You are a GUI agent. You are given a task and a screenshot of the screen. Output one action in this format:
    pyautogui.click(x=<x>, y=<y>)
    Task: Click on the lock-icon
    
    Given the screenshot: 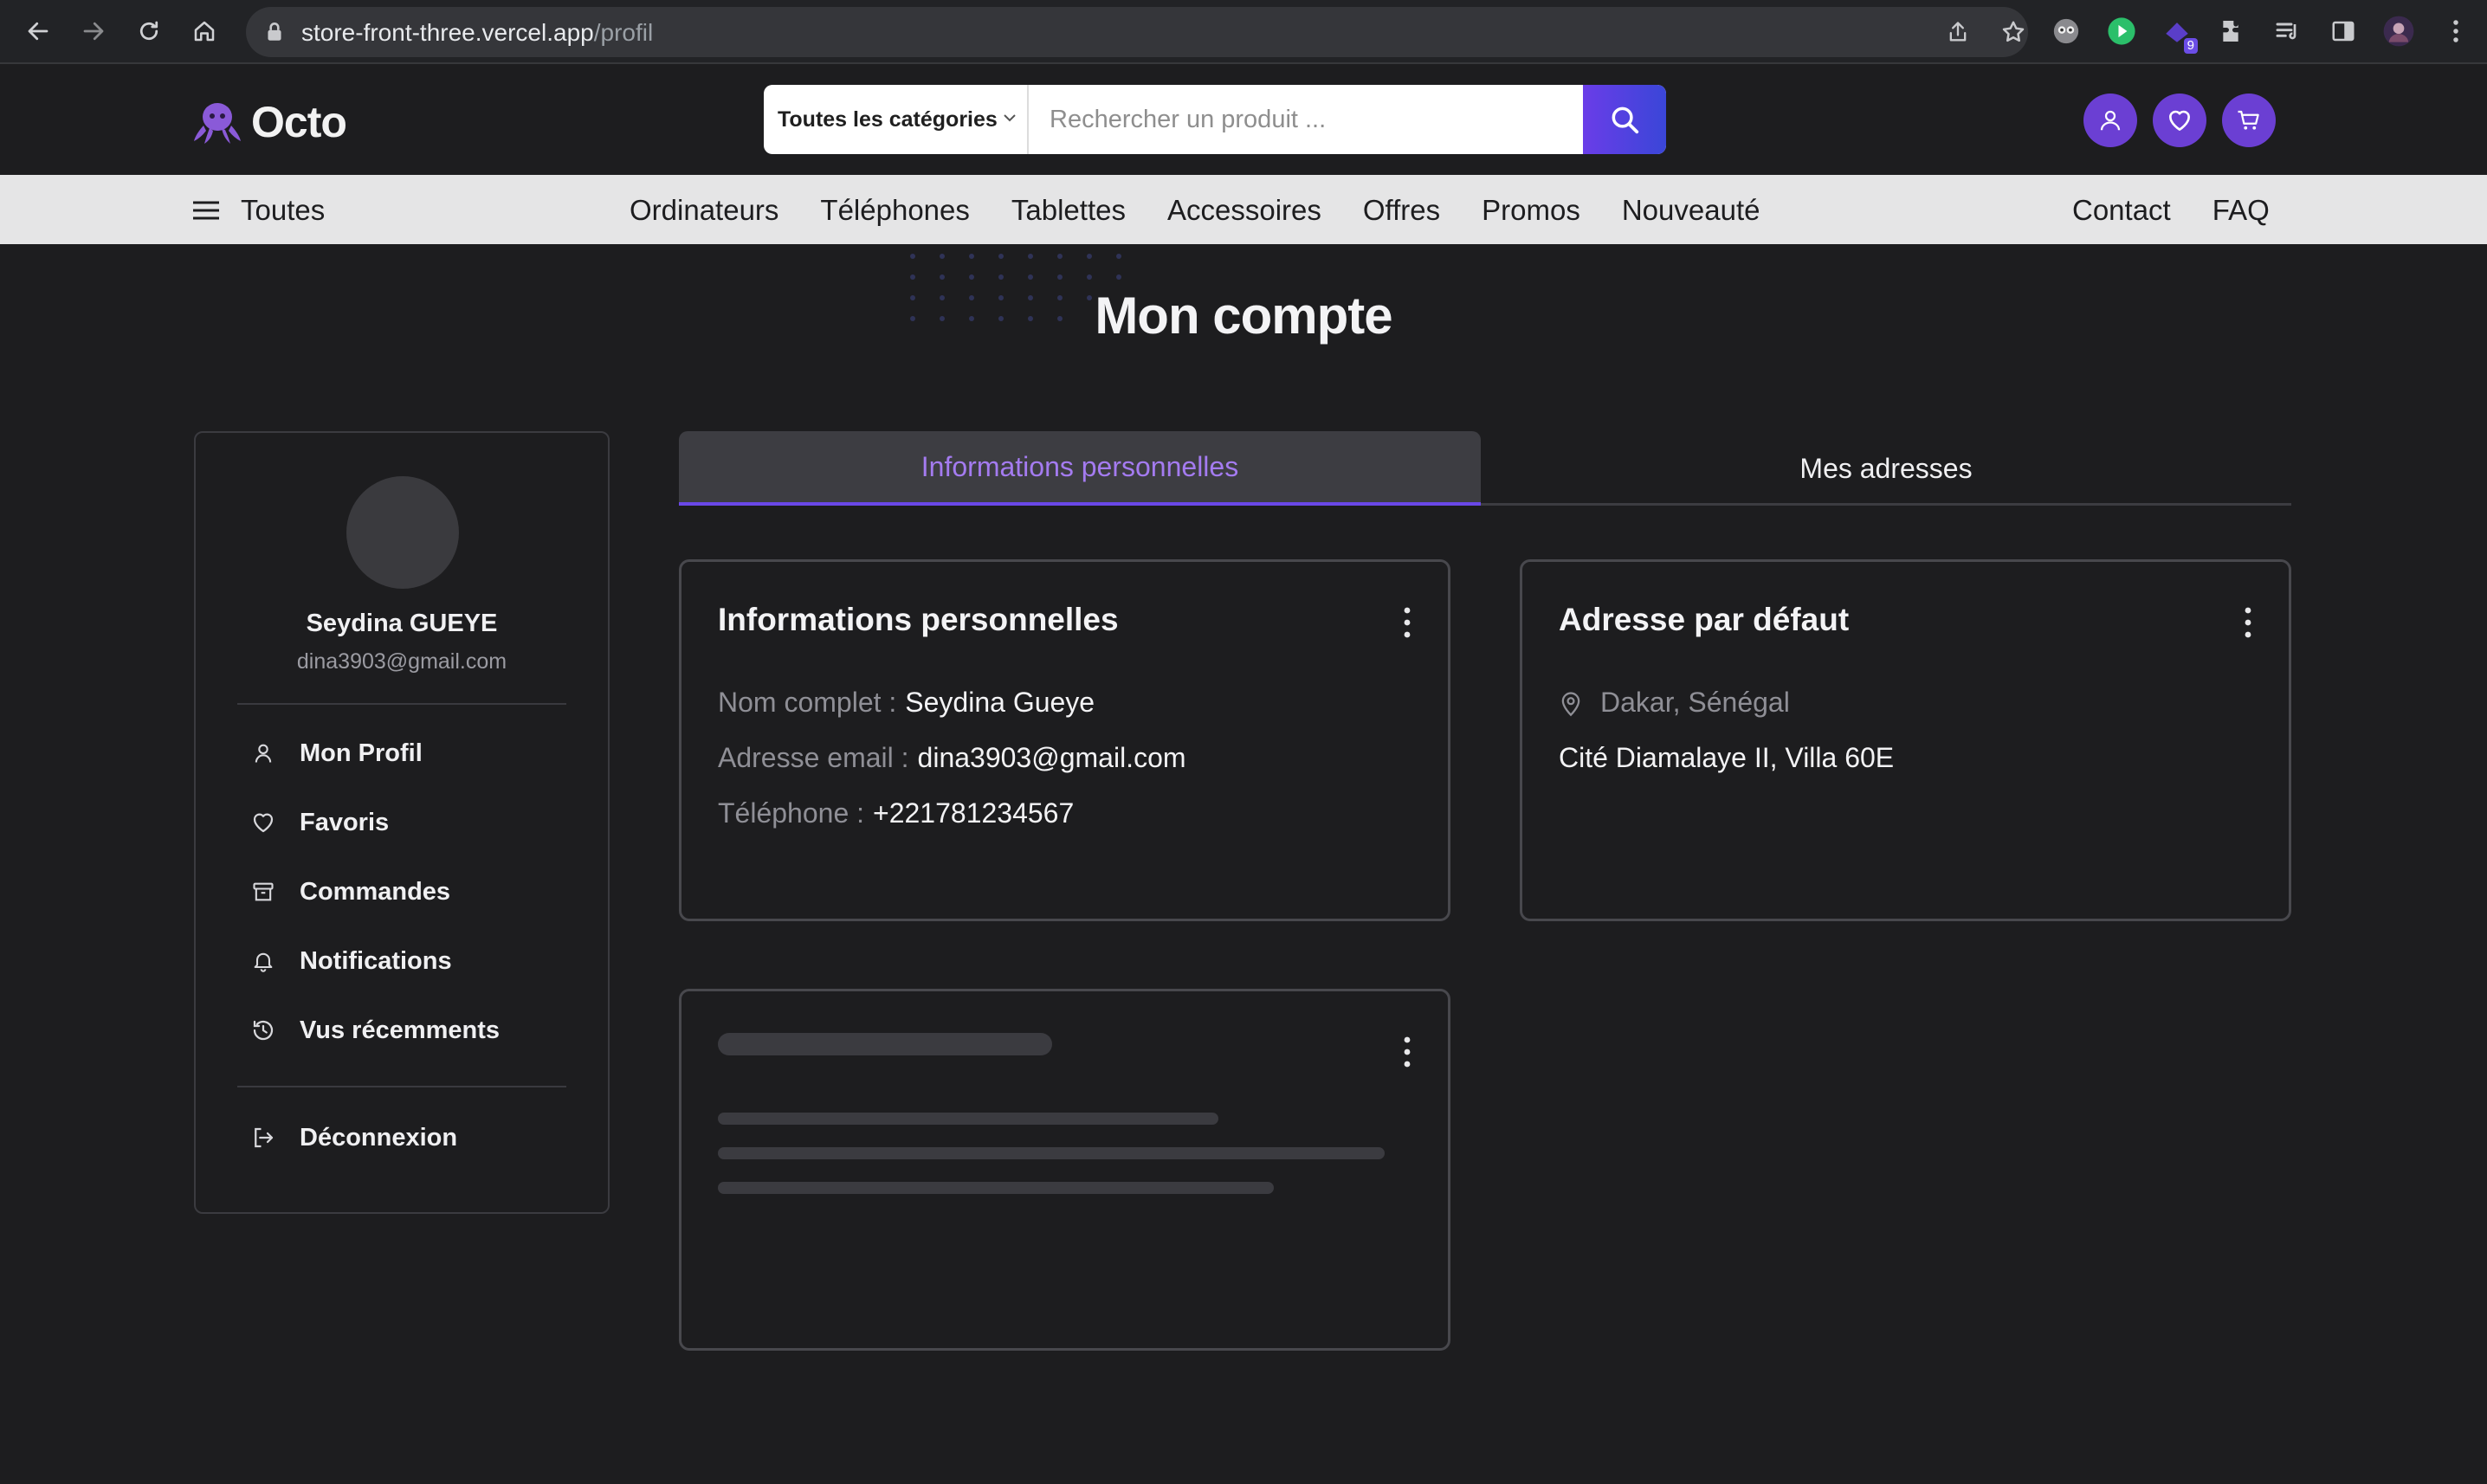 What is the action you would take?
    pyautogui.click(x=274, y=32)
    